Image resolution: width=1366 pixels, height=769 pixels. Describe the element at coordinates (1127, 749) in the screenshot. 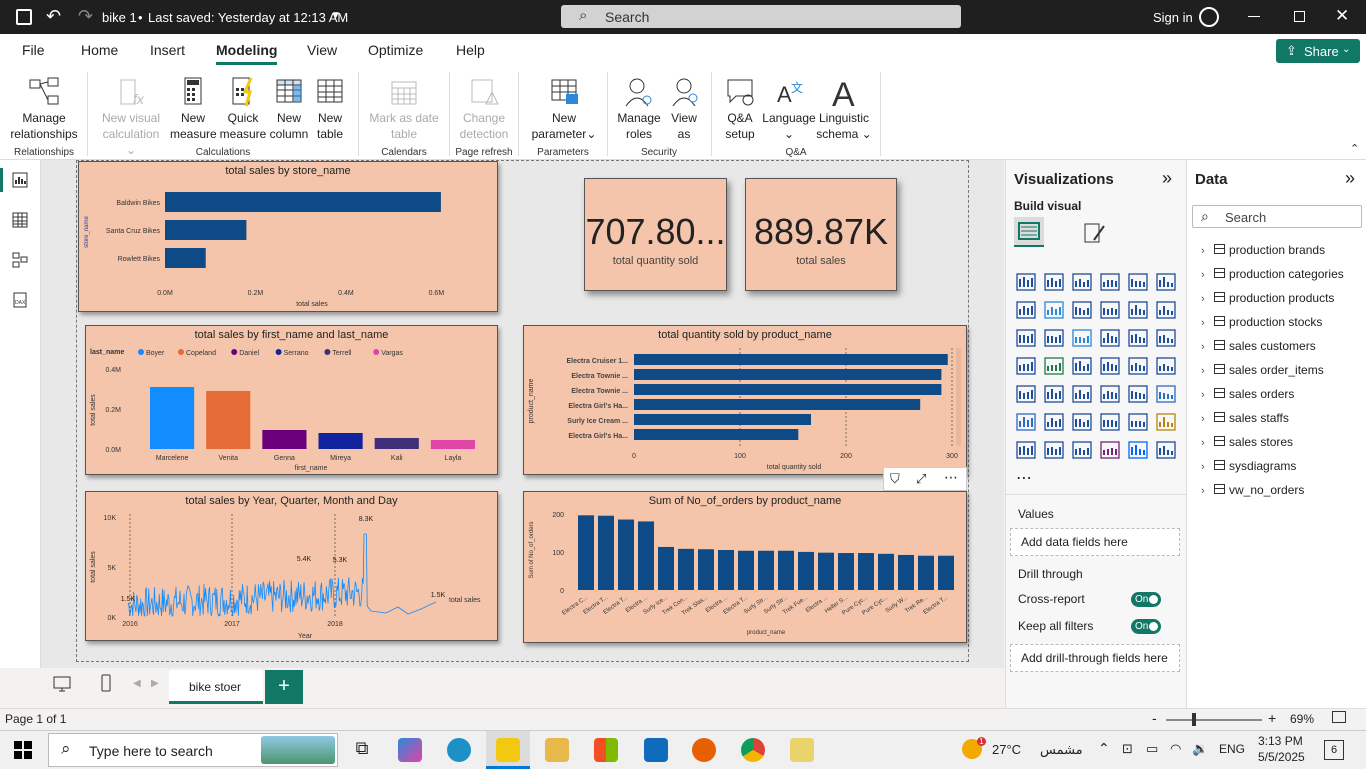

I see `meet-now-icon: ⊡` at that location.